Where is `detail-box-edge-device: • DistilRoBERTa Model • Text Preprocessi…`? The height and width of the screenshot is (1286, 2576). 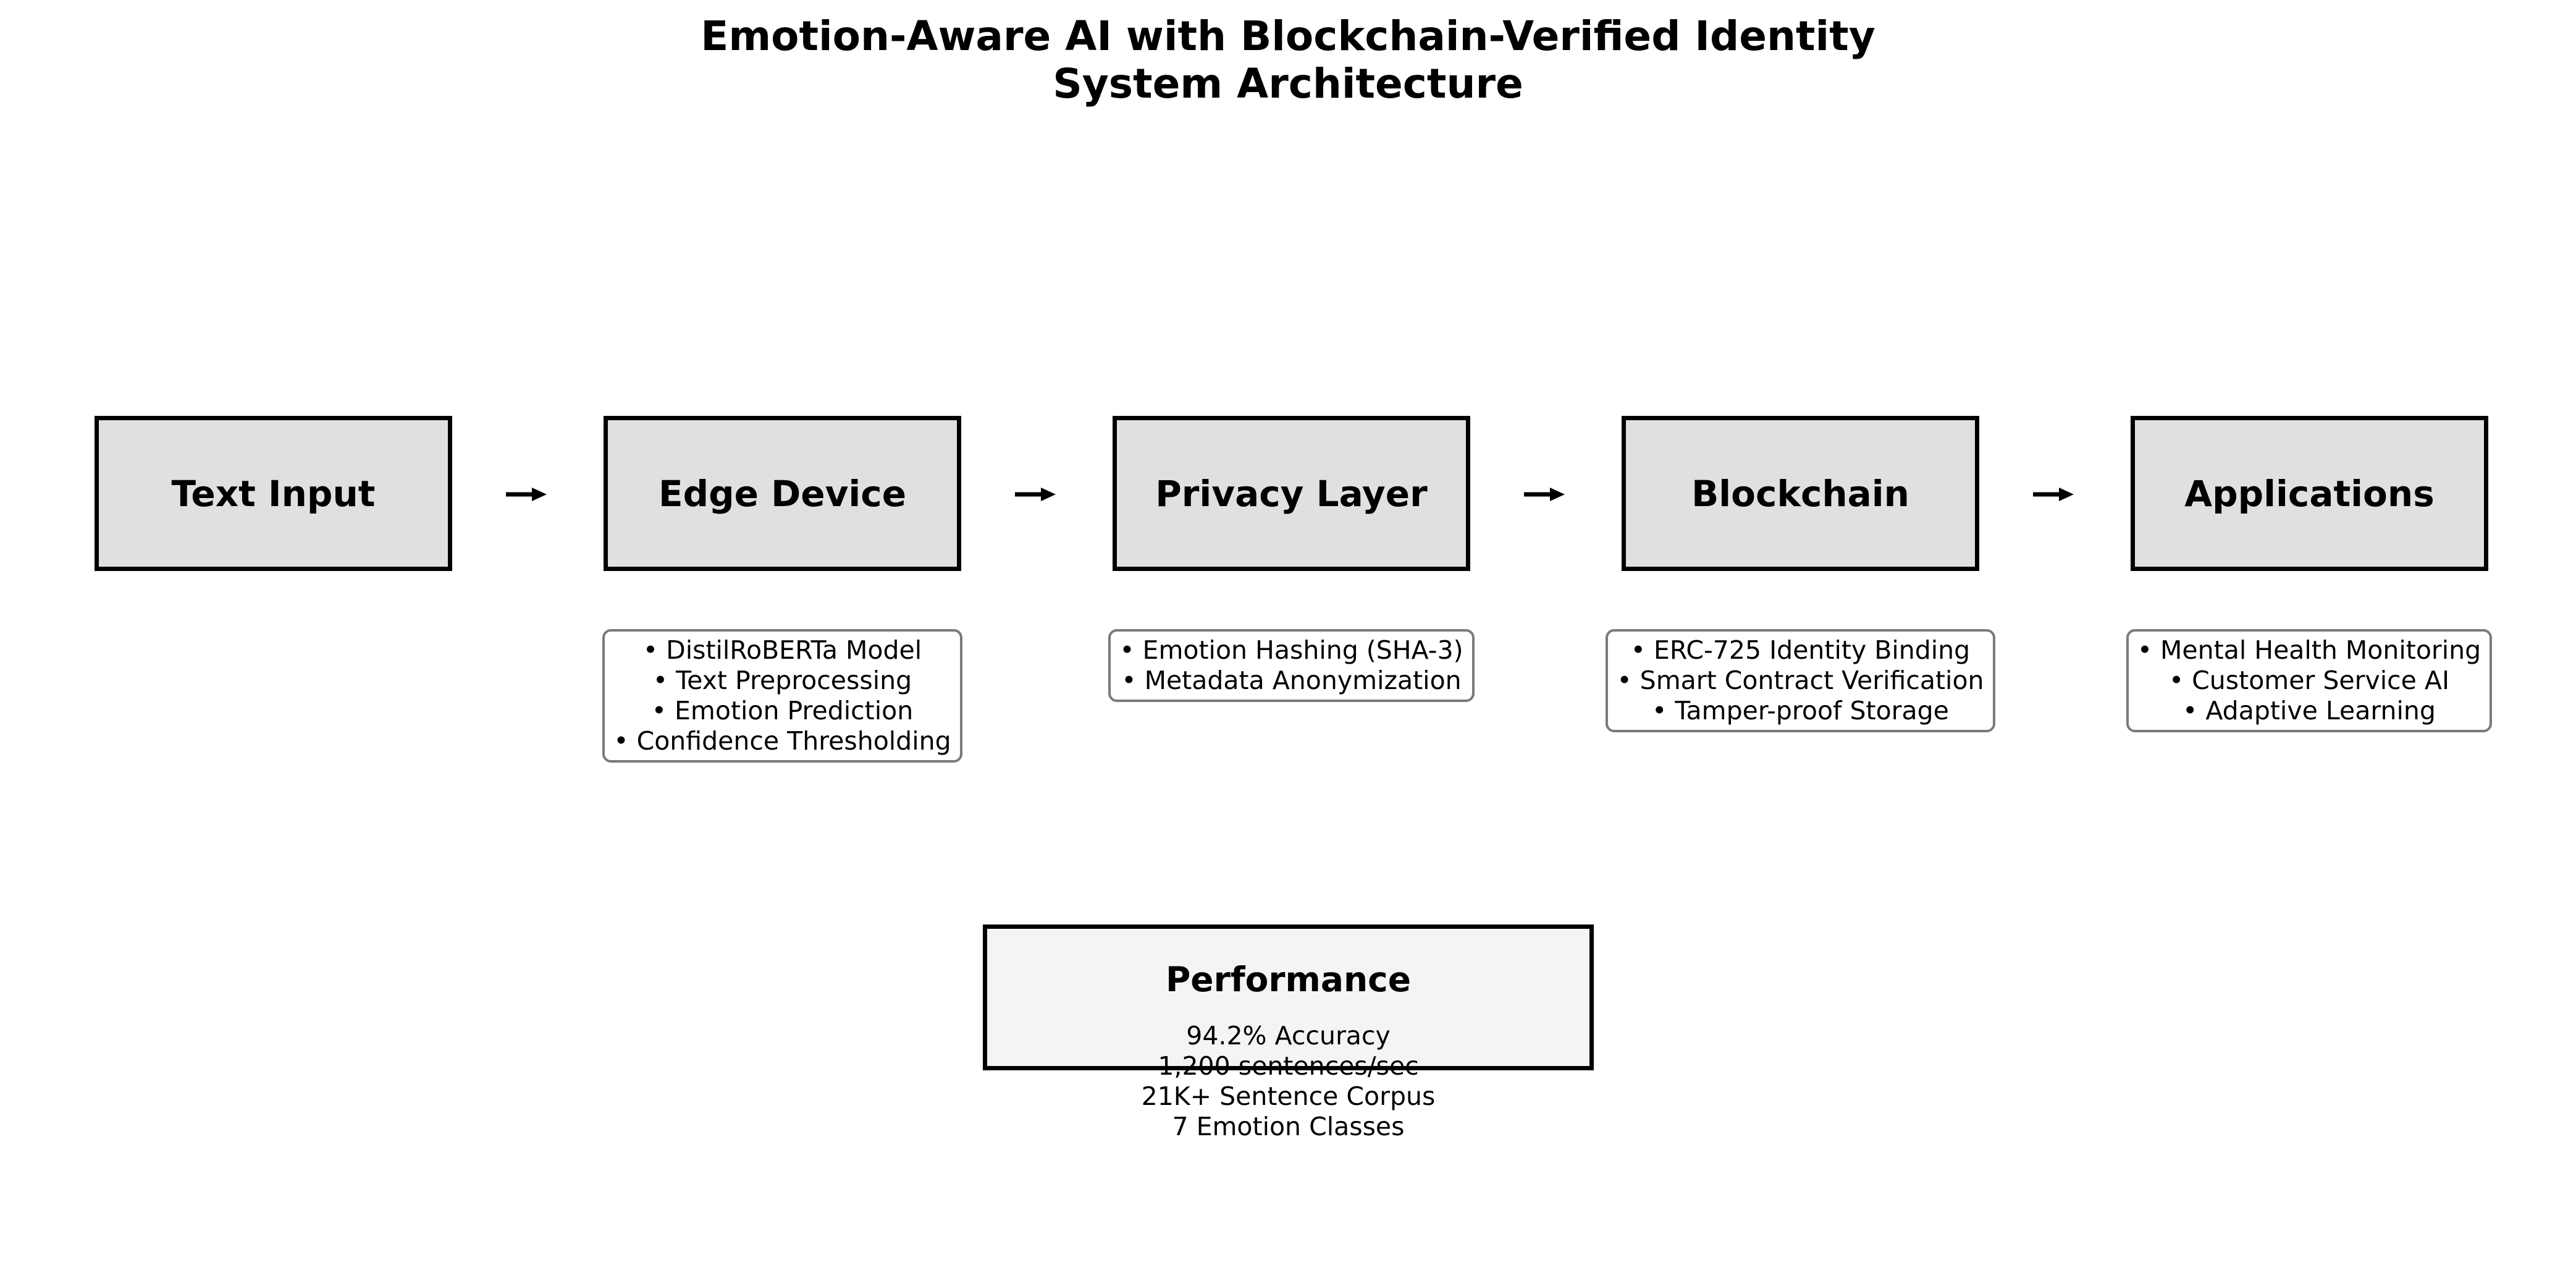
detail-box-edge-device: • DistilRoBERTa Model • Text Preprocessi… is located at coordinates (782, 696).